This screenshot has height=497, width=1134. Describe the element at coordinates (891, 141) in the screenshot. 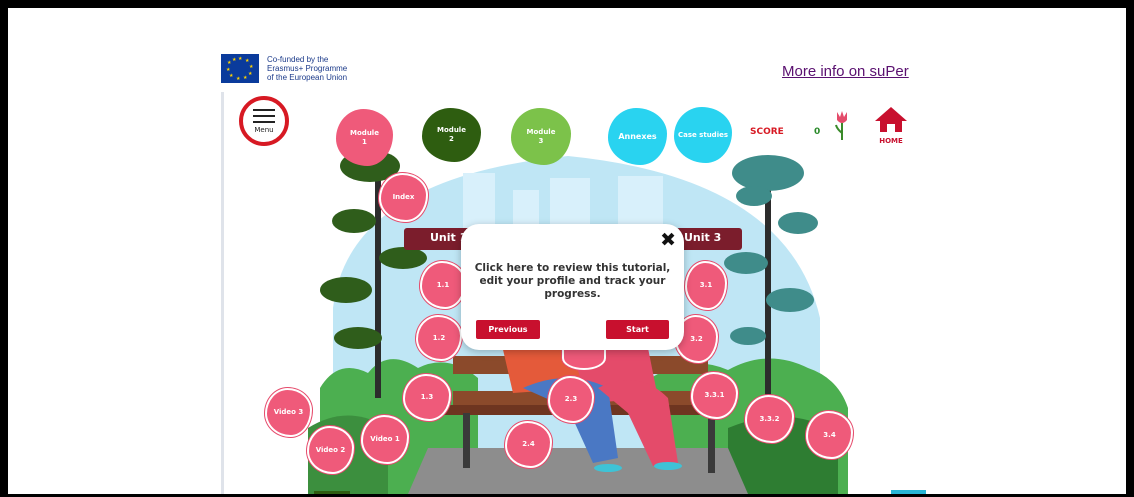

I see `home-label: HOME` at that location.